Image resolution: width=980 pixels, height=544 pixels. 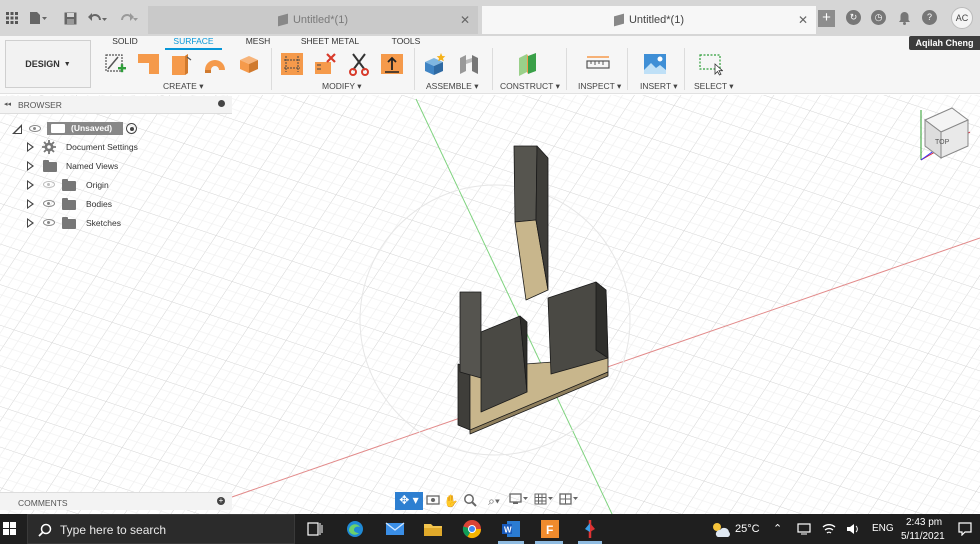 What do you see at coordinates (181, 64) in the screenshot?
I see `revolve-icon` at bounding box center [181, 64].